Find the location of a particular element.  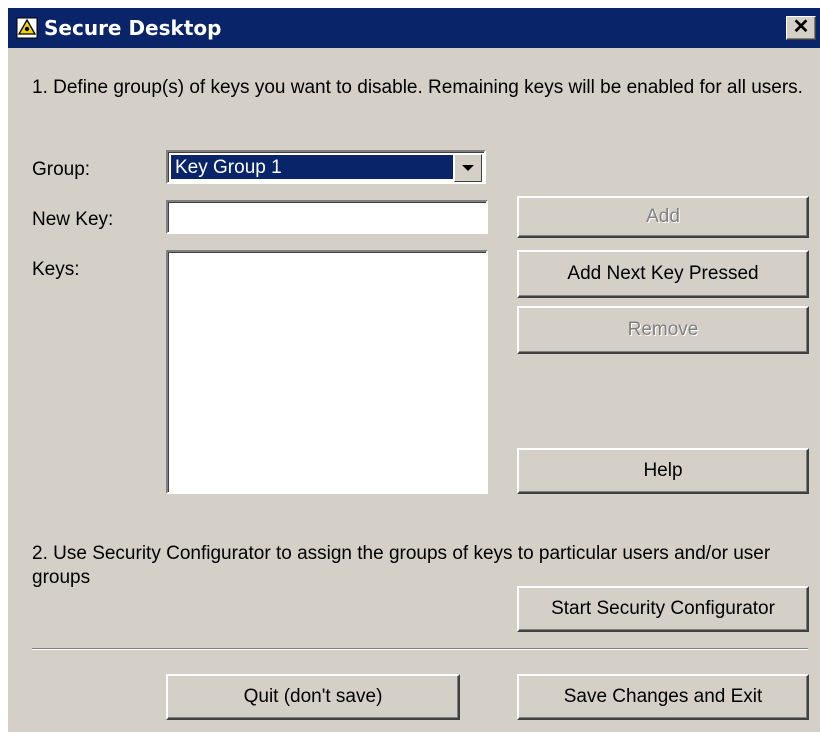

save-and-exit-button: Save Changes and Exit is located at coordinates (663, 697).